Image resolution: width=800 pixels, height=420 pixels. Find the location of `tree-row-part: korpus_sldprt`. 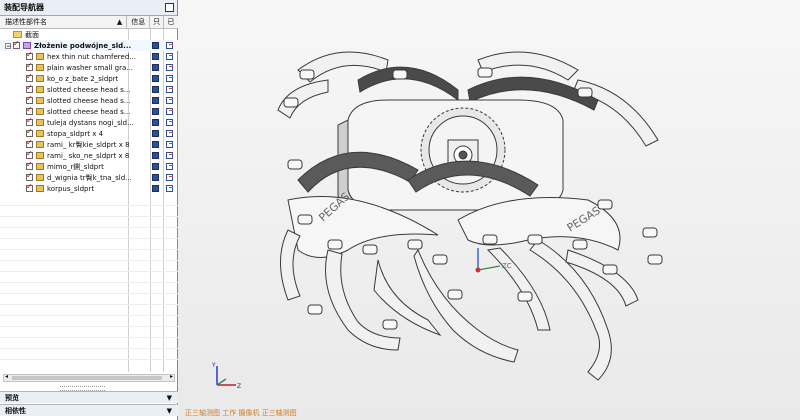

tree-row-part: korpus_sldprt is located at coordinates (89, 188).